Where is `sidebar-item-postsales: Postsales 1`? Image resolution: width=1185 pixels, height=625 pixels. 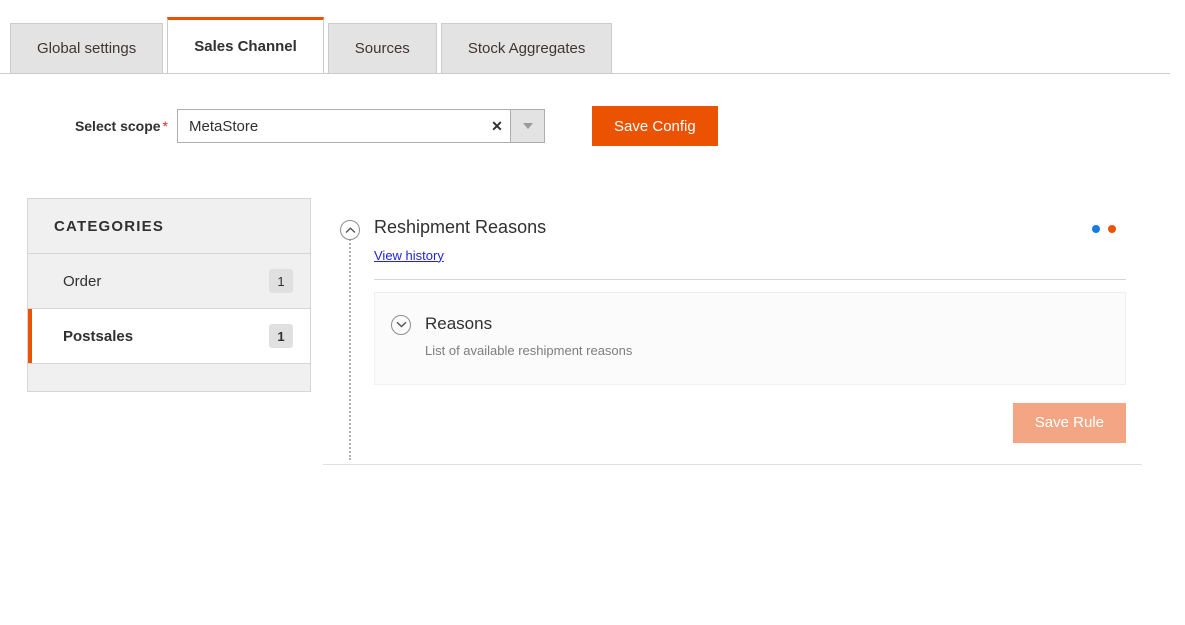 sidebar-item-postsales: Postsales 1 is located at coordinates (169, 336).